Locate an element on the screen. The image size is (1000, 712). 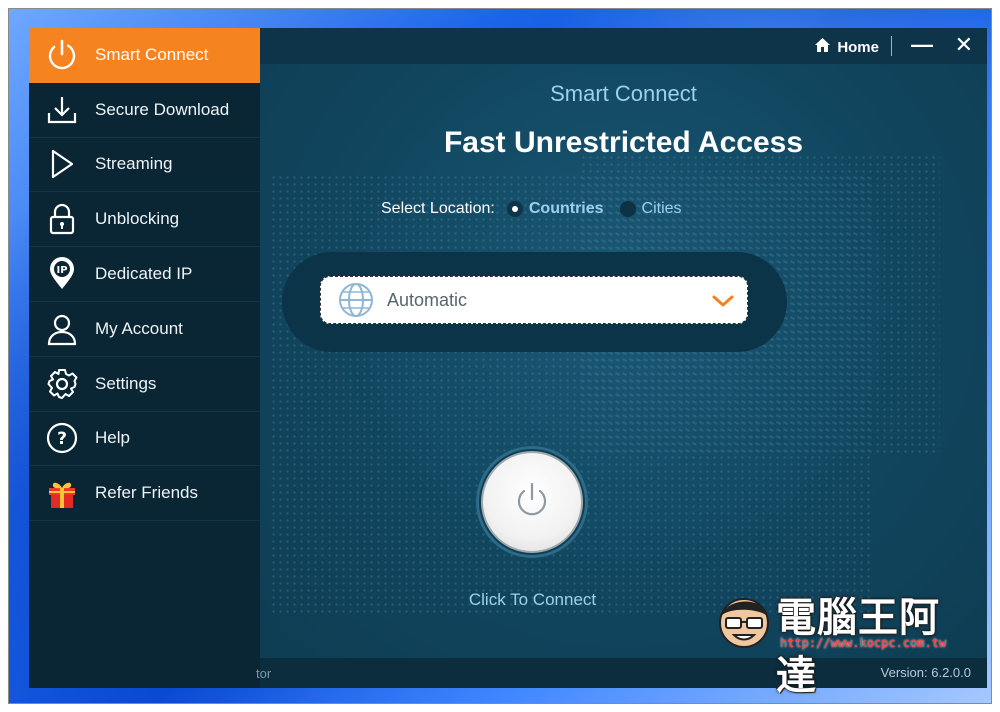
sidebar-item-streaming: Streaming is located at coordinates (144, 165).